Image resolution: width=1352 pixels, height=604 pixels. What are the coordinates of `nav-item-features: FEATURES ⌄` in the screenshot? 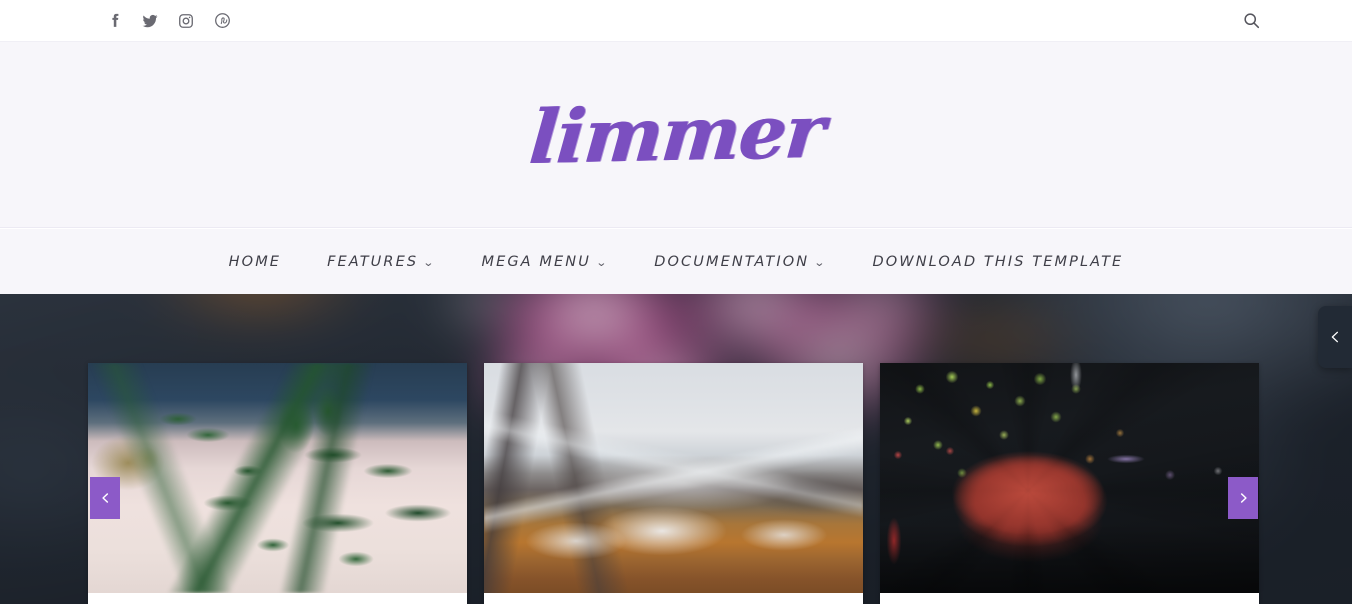 It's located at (381, 262).